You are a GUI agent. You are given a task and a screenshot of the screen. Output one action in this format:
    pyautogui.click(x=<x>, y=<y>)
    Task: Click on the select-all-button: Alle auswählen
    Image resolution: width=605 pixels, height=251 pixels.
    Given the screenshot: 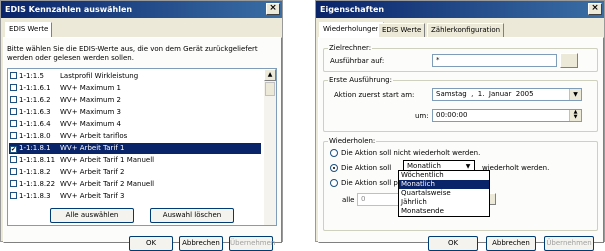 What is the action you would take?
    pyautogui.click(x=92, y=215)
    